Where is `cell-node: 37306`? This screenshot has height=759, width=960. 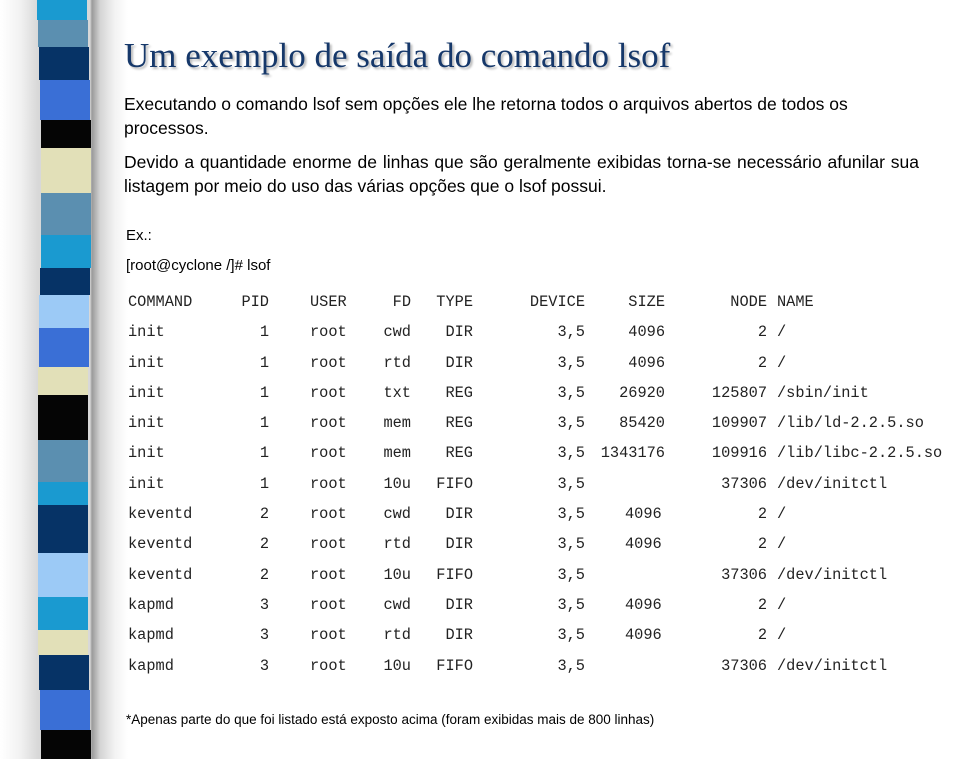 cell-node: 37306 is located at coordinates (744, 483).